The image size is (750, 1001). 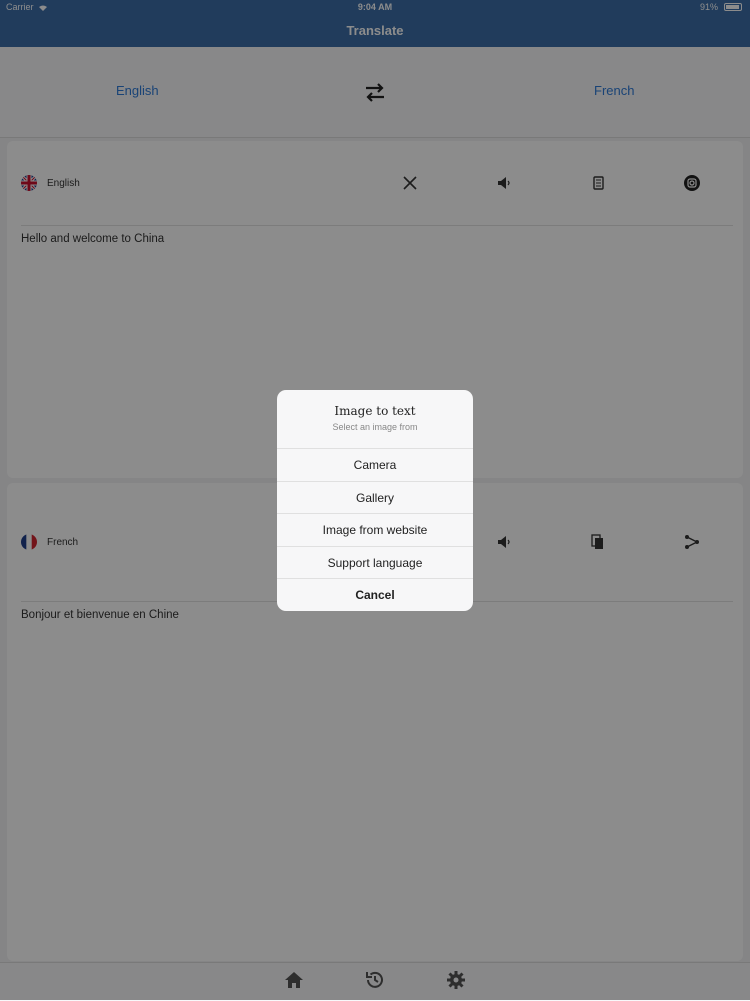 What do you see at coordinates (375, 464) in the screenshot?
I see `camera-option: Camera` at bounding box center [375, 464].